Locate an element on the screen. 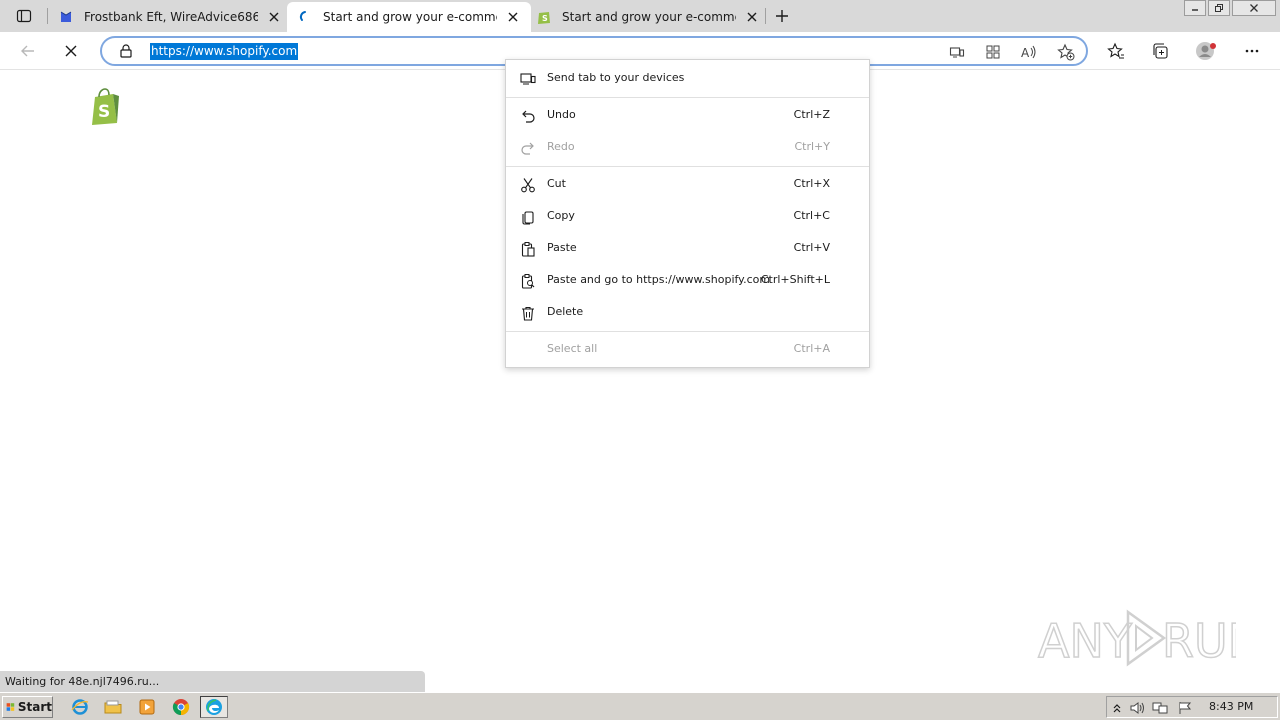 This screenshot has width=1280, height=720. favorites-button is located at coordinates (1116, 51).